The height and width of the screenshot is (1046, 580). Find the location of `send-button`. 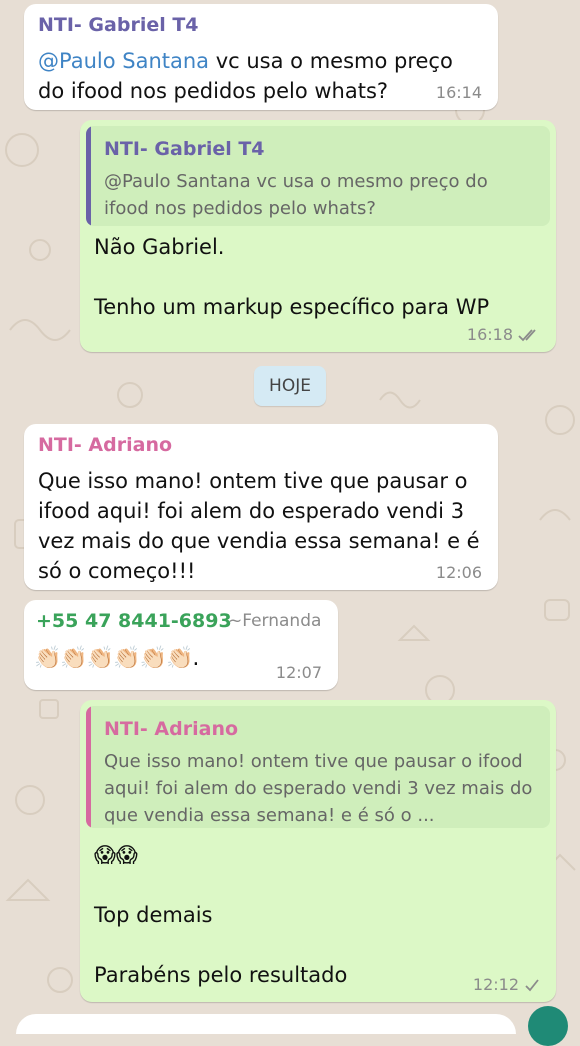

send-button is located at coordinates (548, 1026).